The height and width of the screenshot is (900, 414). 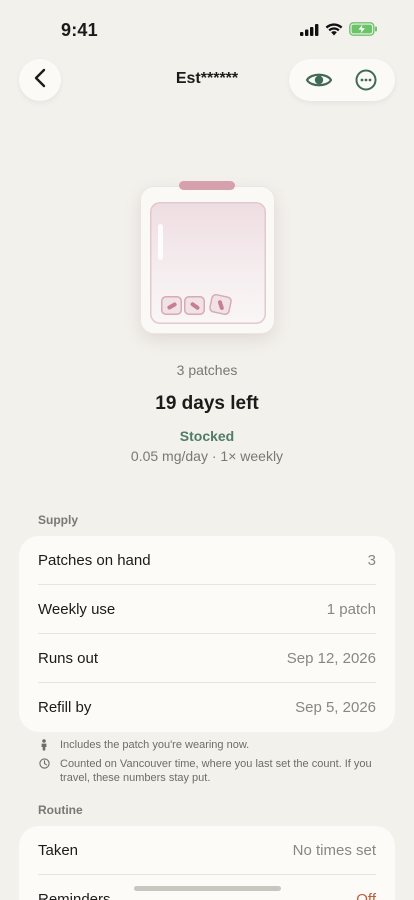 What do you see at coordinates (58, 520) in the screenshot?
I see `supply-section-label: Supply` at bounding box center [58, 520].